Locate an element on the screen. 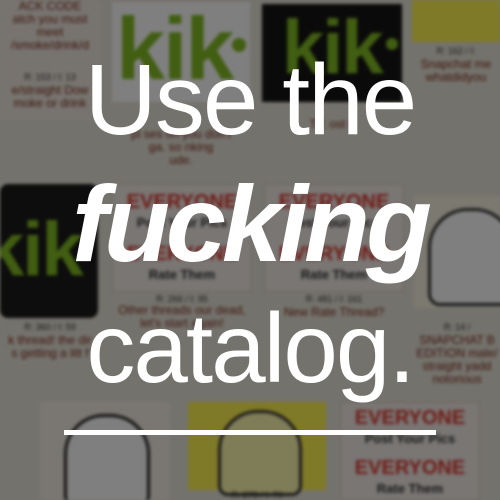  headline-underline is located at coordinates (250, 432).